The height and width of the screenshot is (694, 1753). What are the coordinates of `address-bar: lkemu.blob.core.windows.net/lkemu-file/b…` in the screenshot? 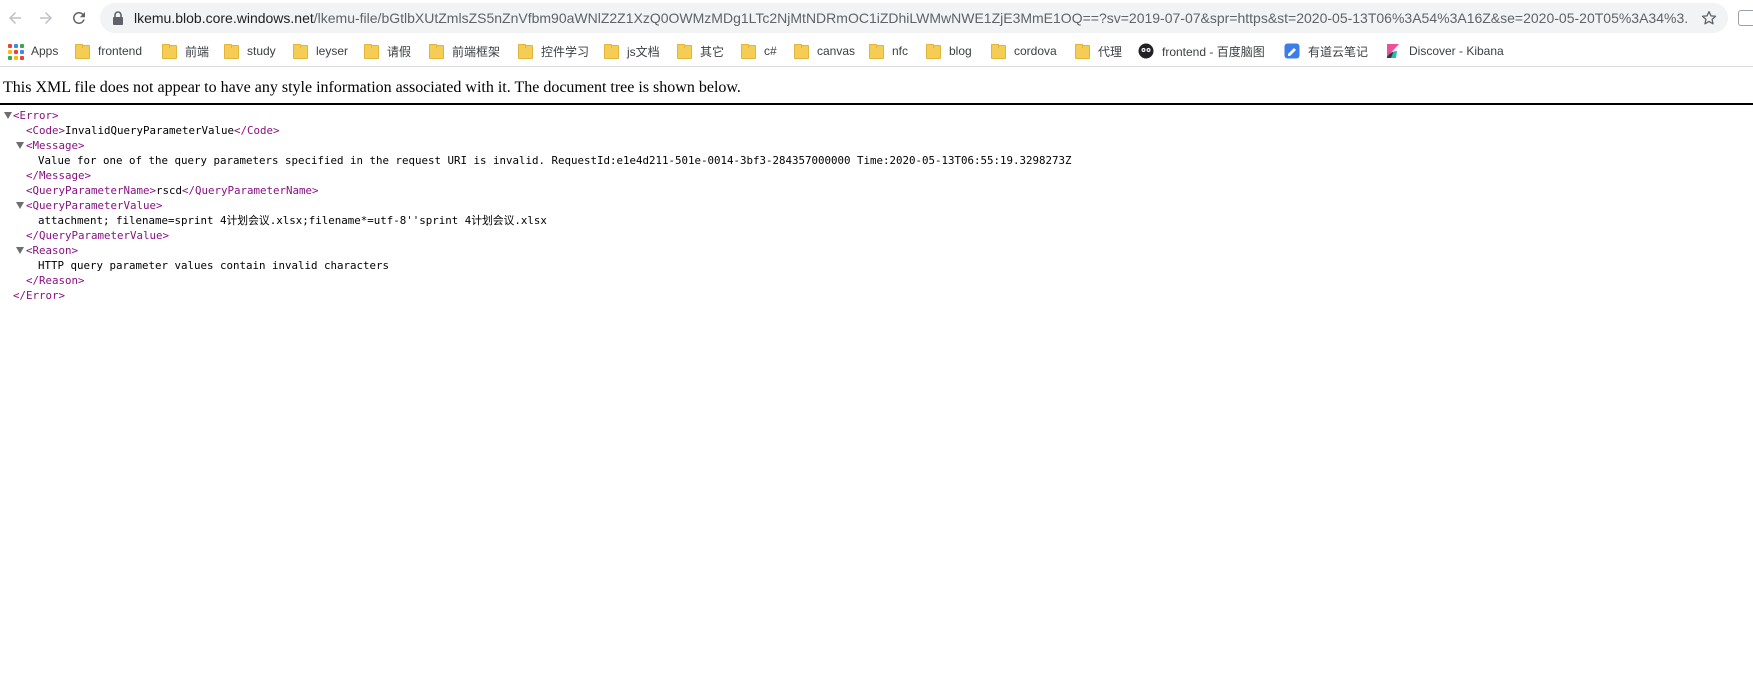 It's located at (914, 18).